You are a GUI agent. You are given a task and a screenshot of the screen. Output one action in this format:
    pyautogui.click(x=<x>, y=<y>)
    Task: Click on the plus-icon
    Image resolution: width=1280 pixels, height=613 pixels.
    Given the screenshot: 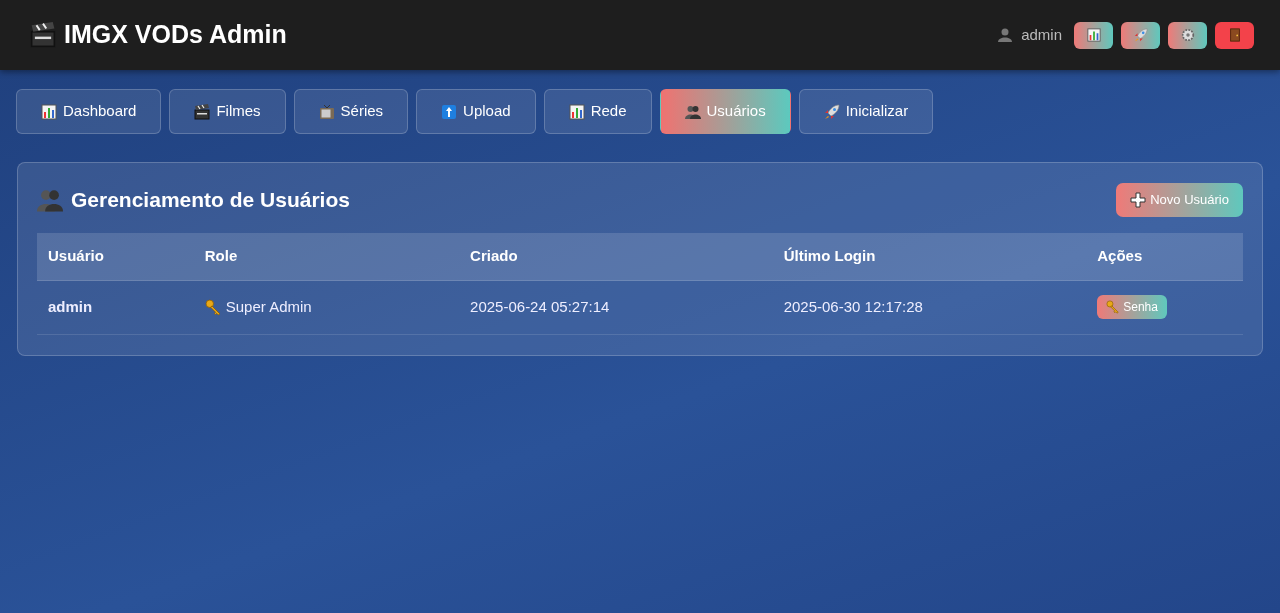 What is the action you would take?
    pyautogui.click(x=1138, y=200)
    